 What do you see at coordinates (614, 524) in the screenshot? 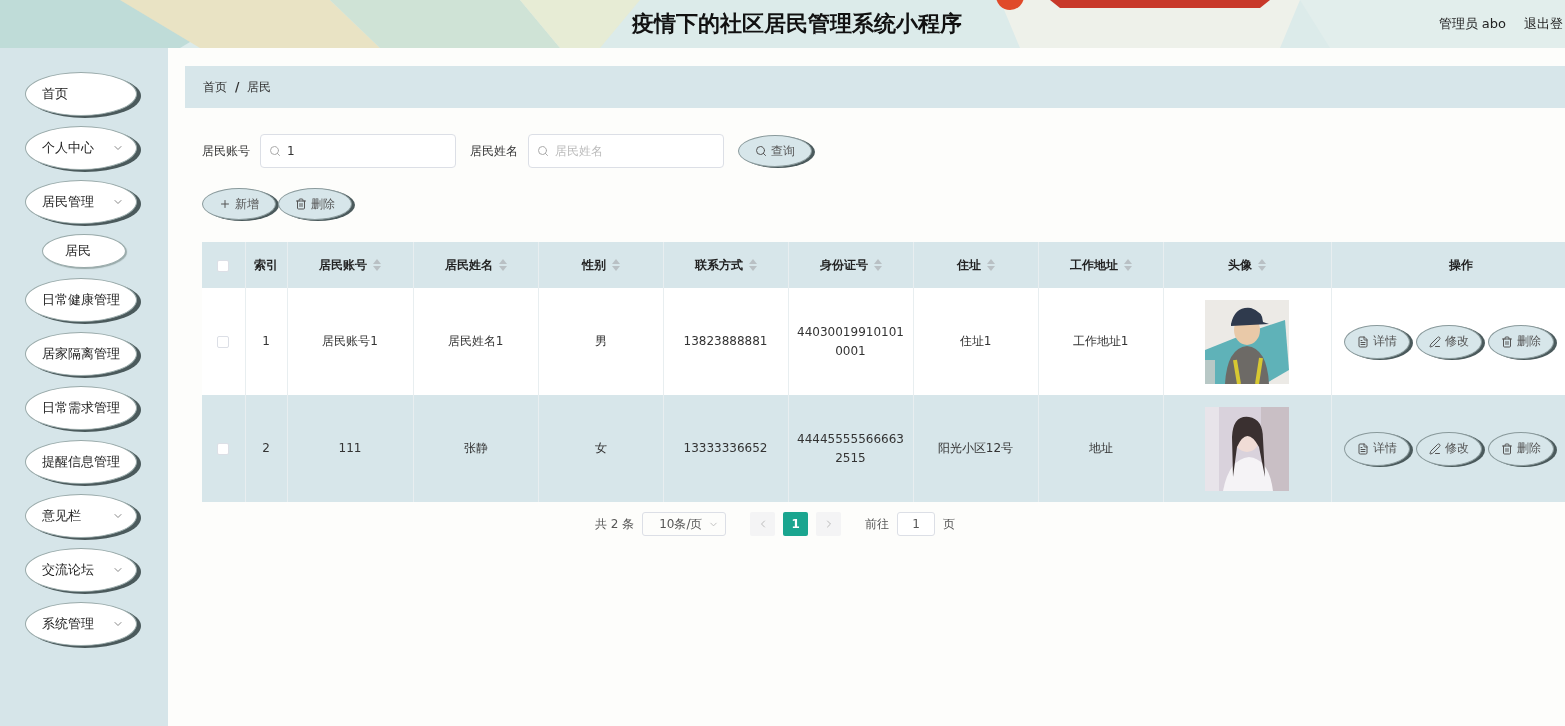
I see `total-count: 共 2 条` at bounding box center [614, 524].